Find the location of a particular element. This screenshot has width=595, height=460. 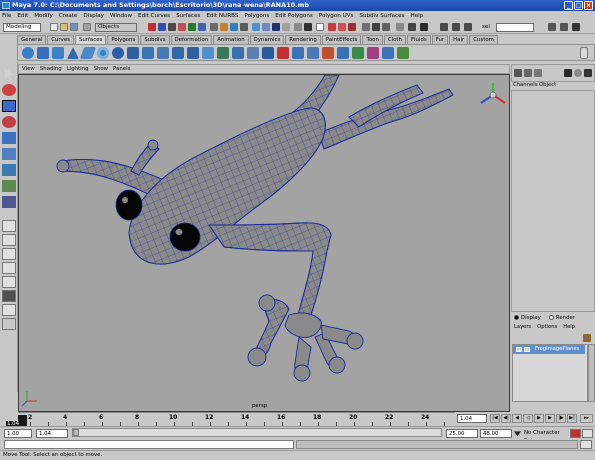

select-by-hierarchy-icon is located at coordinates (87, 27).